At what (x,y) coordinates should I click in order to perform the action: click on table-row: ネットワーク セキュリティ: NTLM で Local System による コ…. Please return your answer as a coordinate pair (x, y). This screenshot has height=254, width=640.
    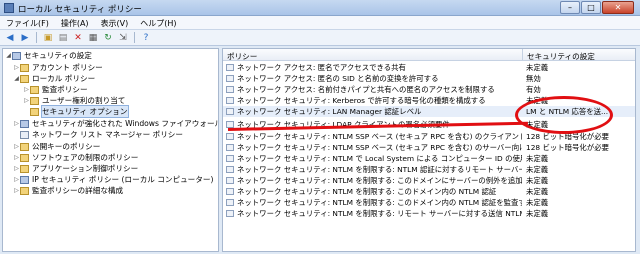
    Looking at the image, I should click on (429, 158).